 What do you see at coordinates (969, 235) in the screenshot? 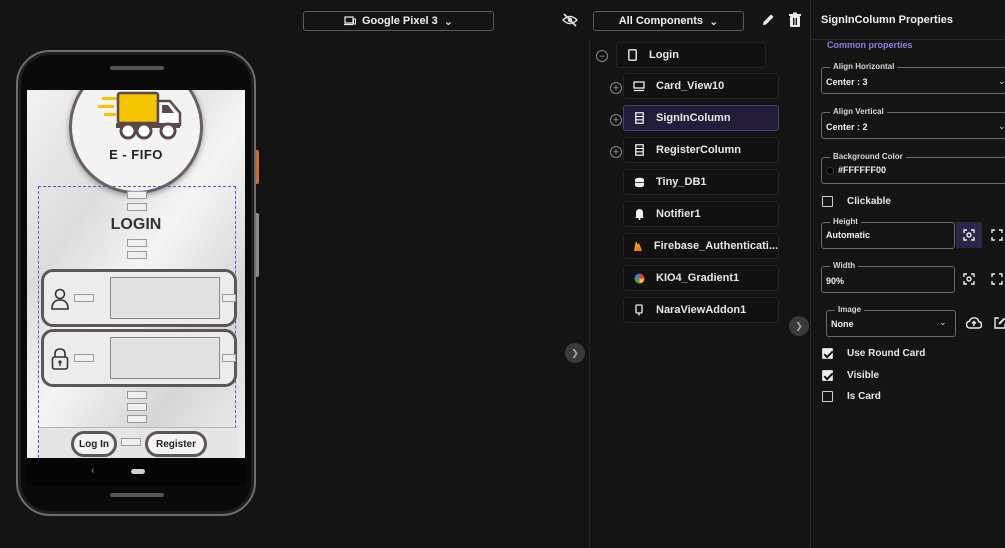
I see `height-auto-button` at bounding box center [969, 235].